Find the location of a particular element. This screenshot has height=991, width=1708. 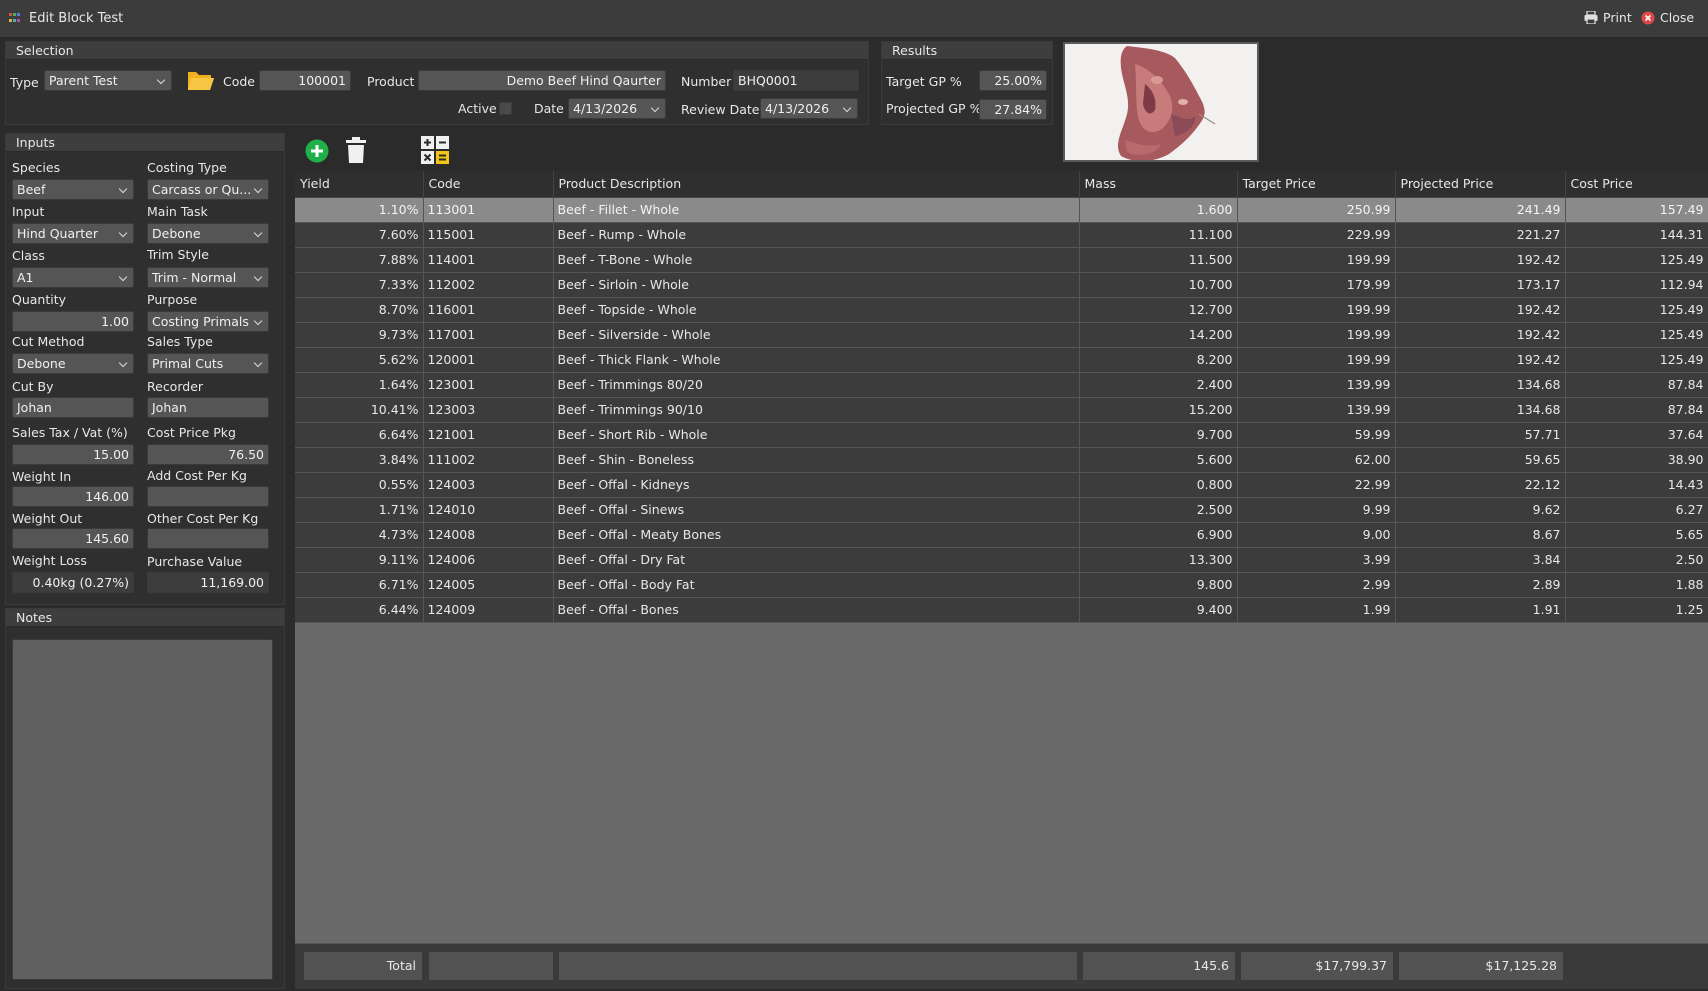

close-button: Close is located at coordinates (1667, 17).